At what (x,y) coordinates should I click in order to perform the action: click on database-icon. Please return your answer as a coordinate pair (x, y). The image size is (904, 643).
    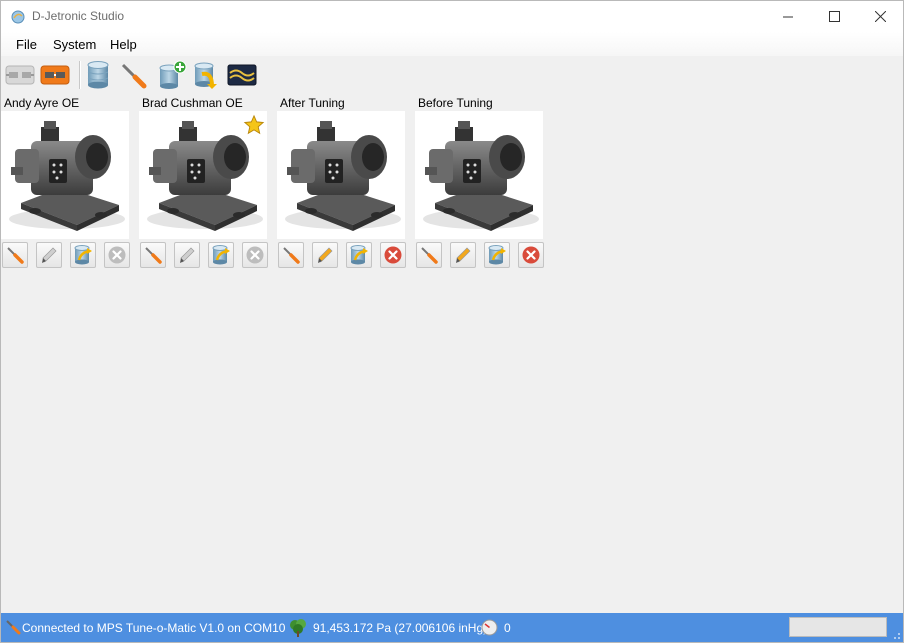
    Looking at the image, I should click on (98, 75).